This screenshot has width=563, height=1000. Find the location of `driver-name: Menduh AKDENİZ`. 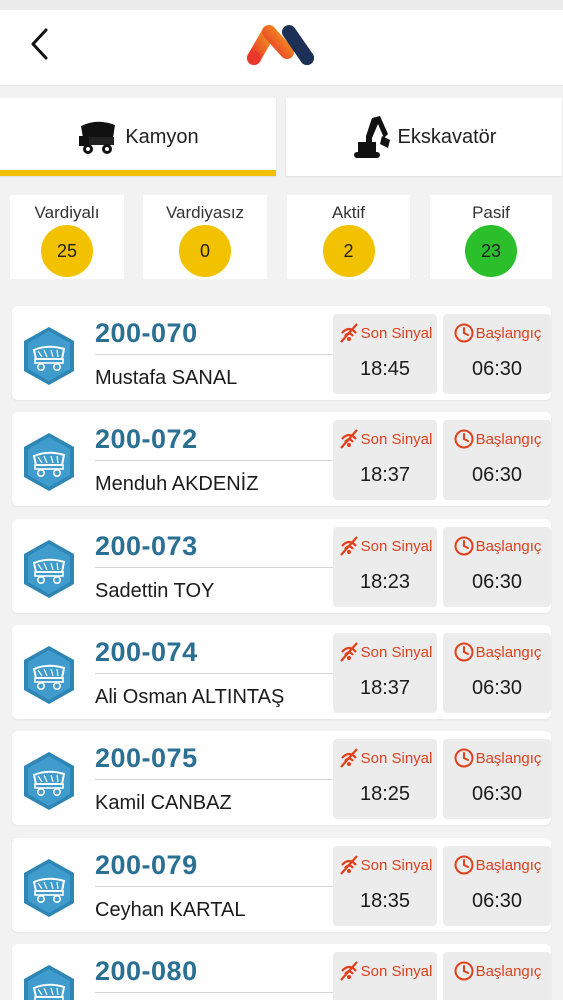

driver-name: Menduh AKDENİZ is located at coordinates (177, 484).